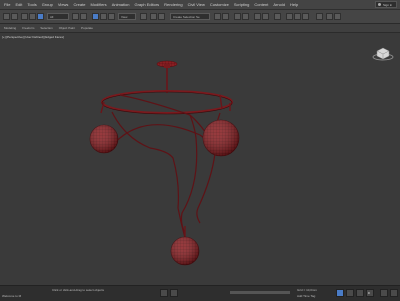 The image size is (400, 301). I want to click on add-time-tag: Add Time Tag, so click(306, 296).